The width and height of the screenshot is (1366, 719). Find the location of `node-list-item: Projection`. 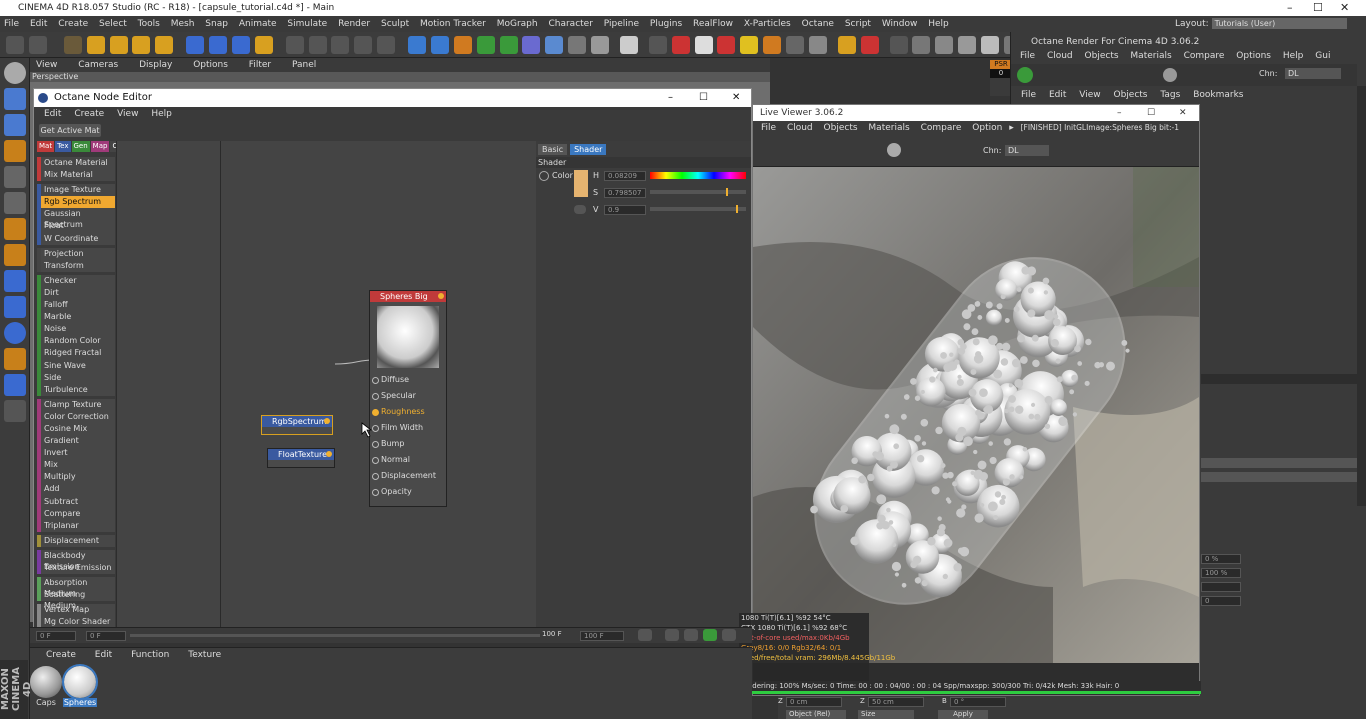

node-list-item: Projection is located at coordinates (76, 253).